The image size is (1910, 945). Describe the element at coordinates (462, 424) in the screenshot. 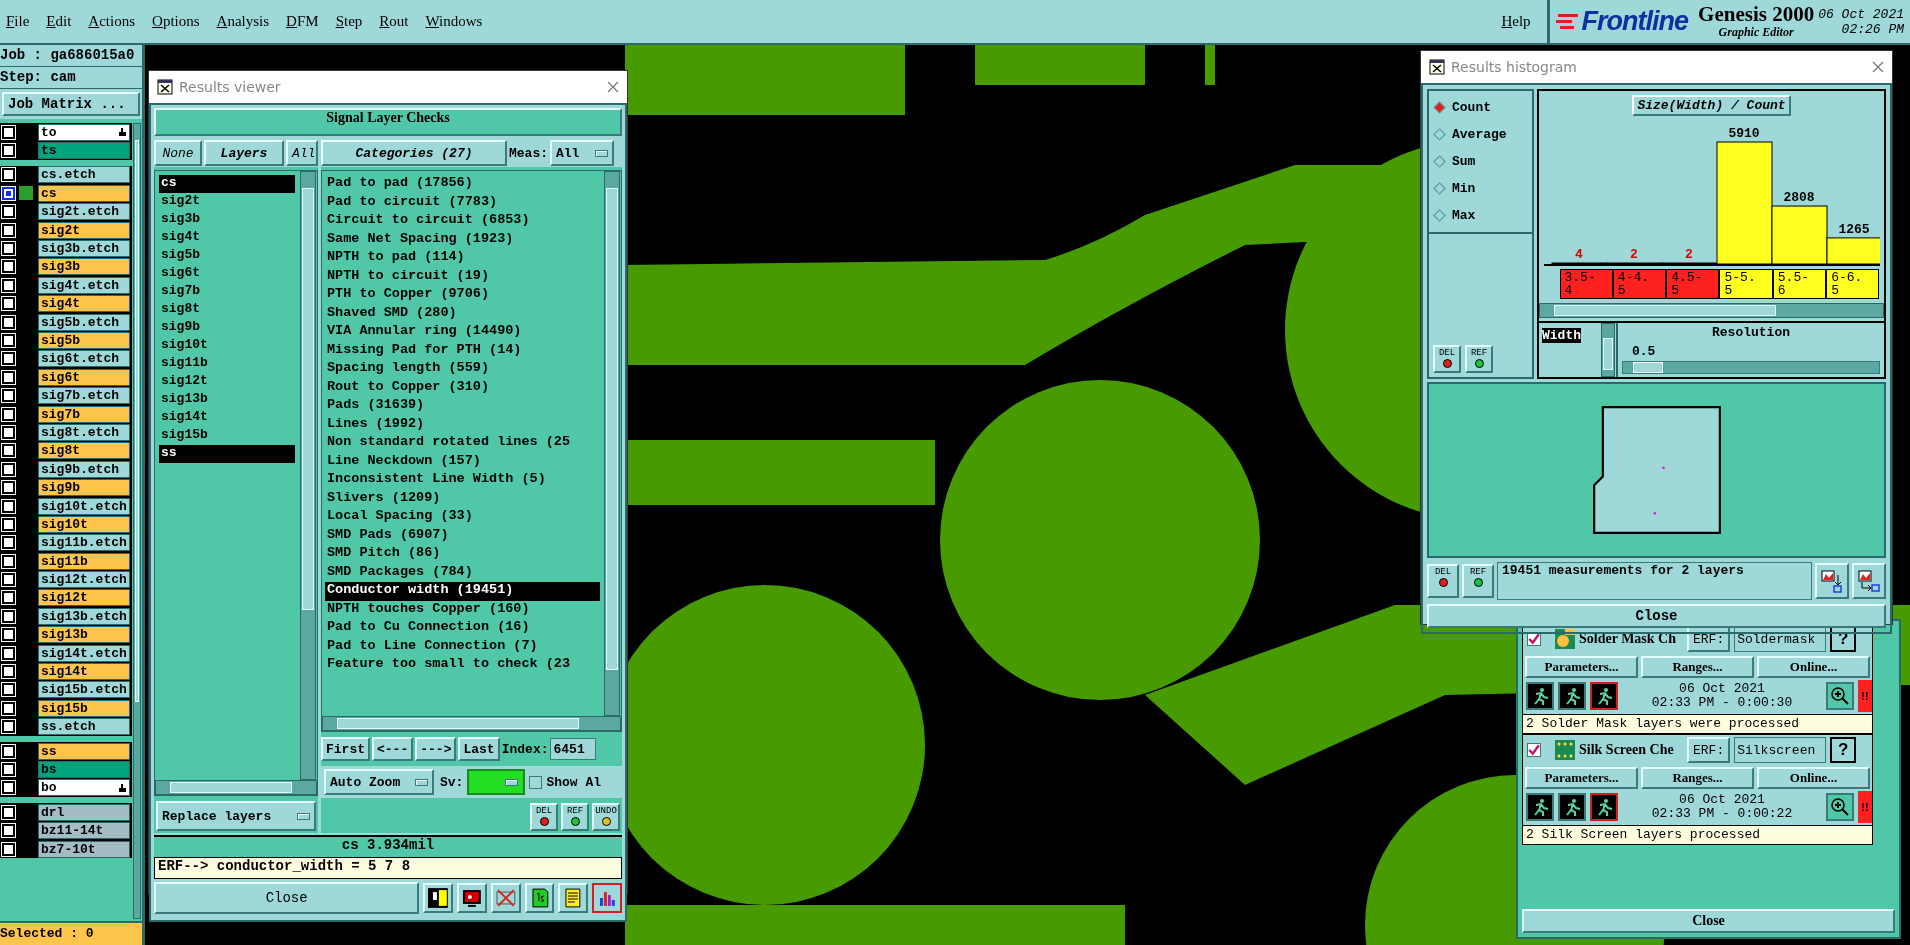

I see `category-item: Lines (1992)` at that location.